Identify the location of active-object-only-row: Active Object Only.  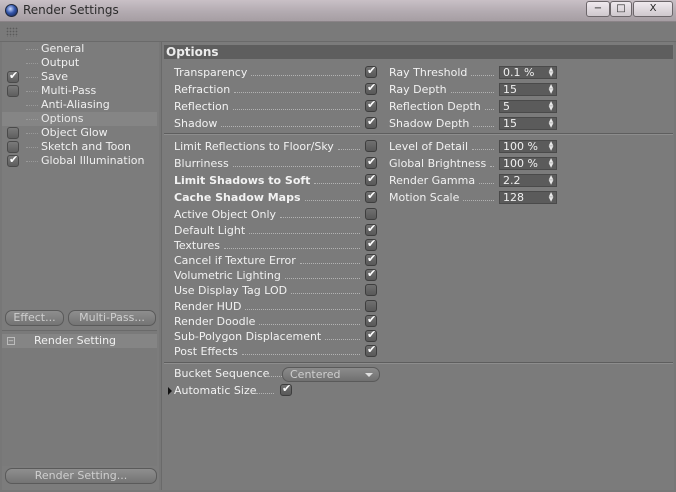
(276, 215).